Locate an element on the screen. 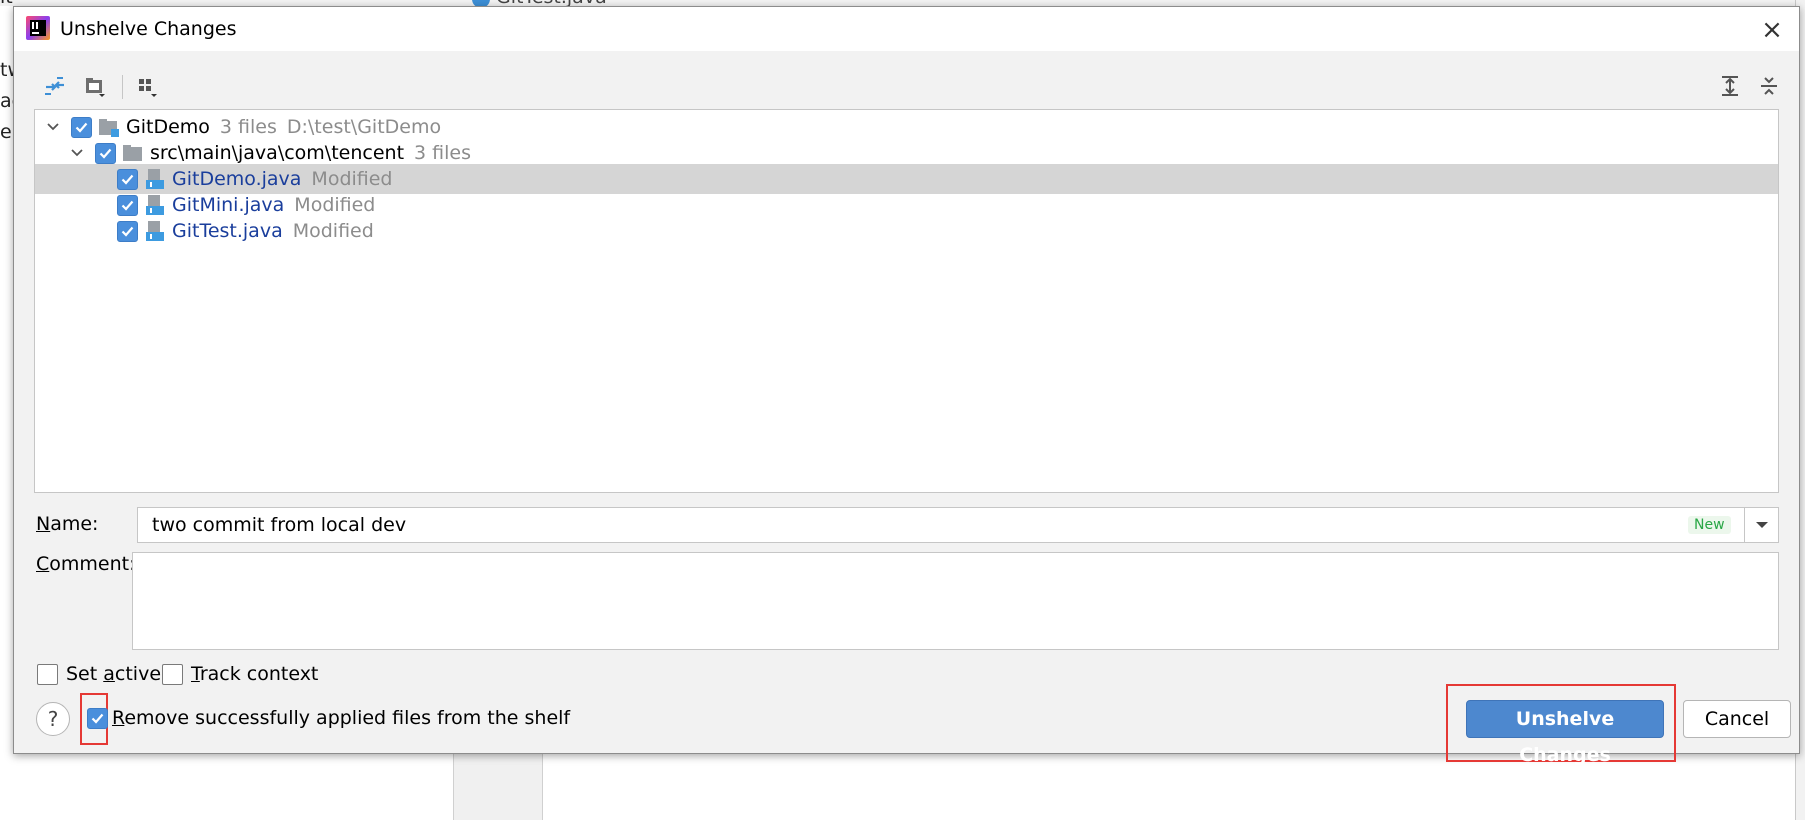  dialog-titlebar: Unshelve Changes × is located at coordinates (906, 29).